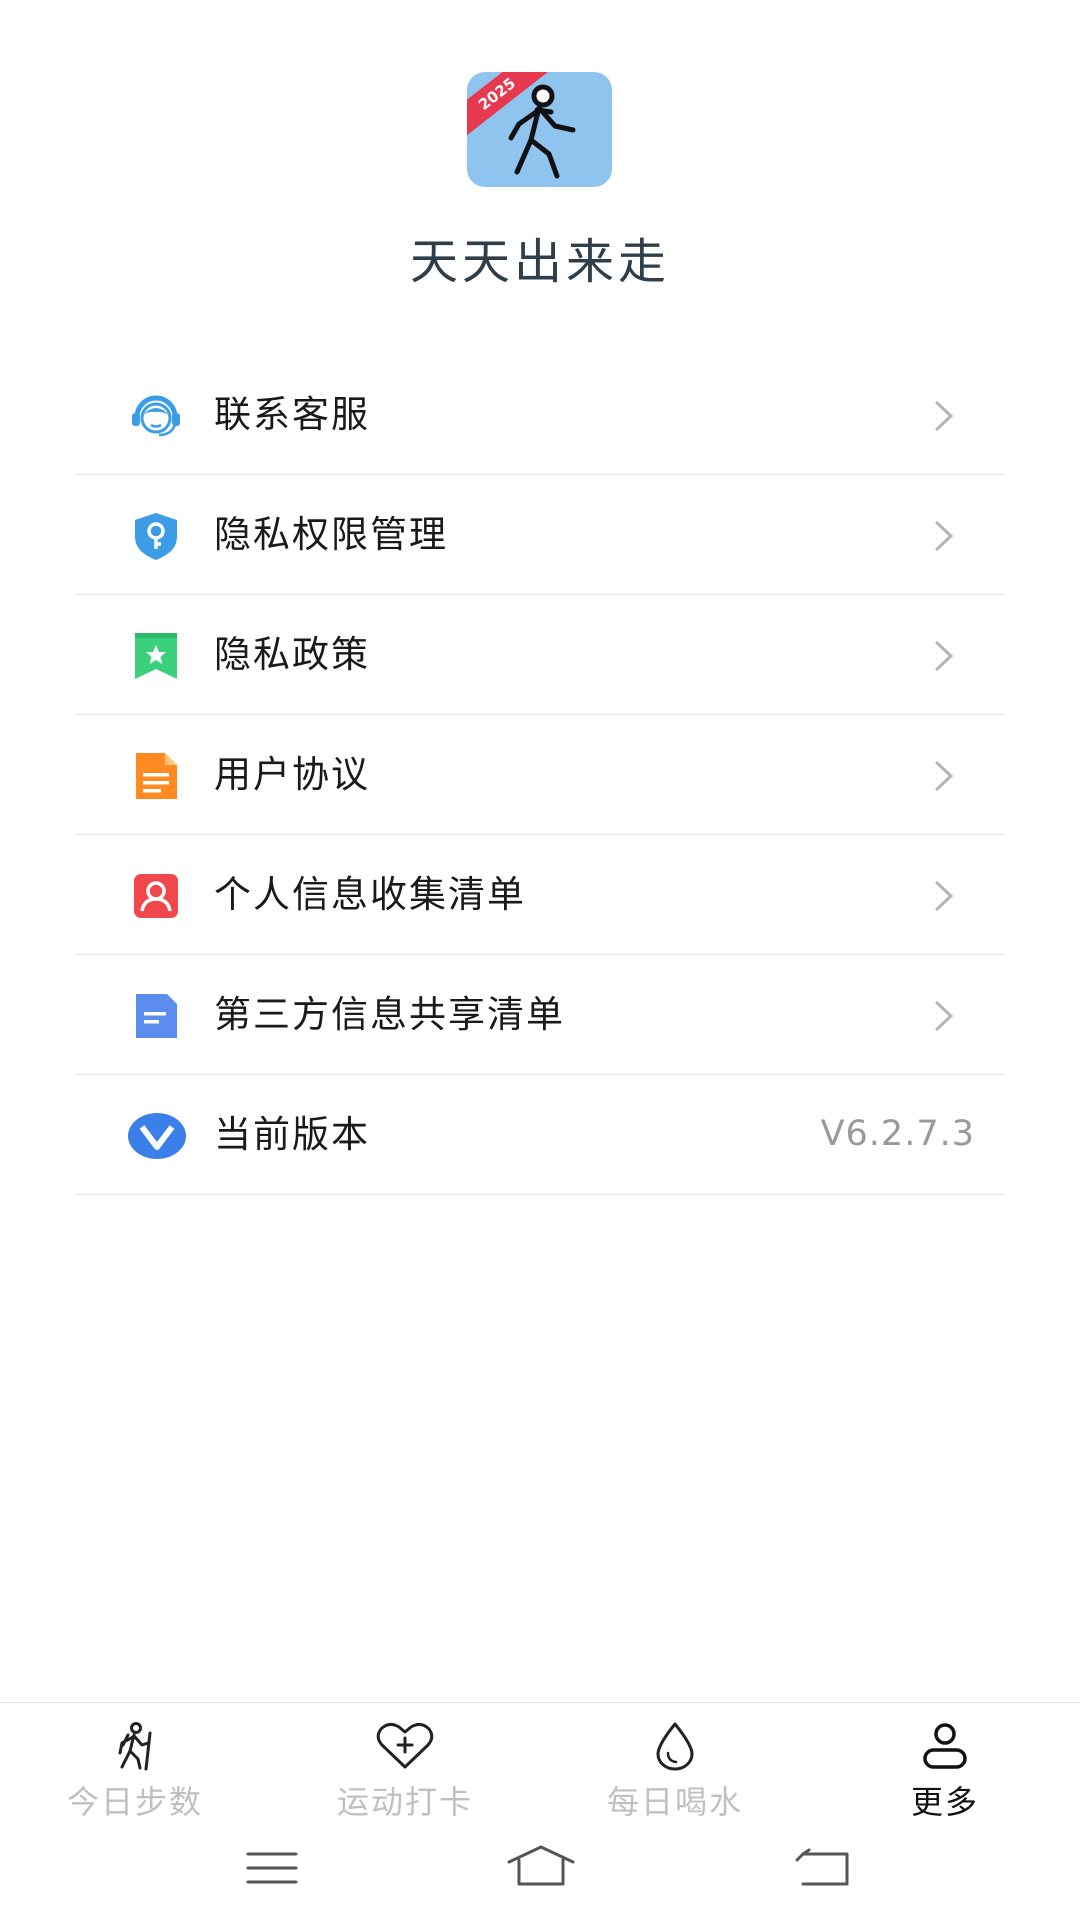 The height and width of the screenshot is (1920, 1080). I want to click on app-title: 天天出来走, so click(539, 262).